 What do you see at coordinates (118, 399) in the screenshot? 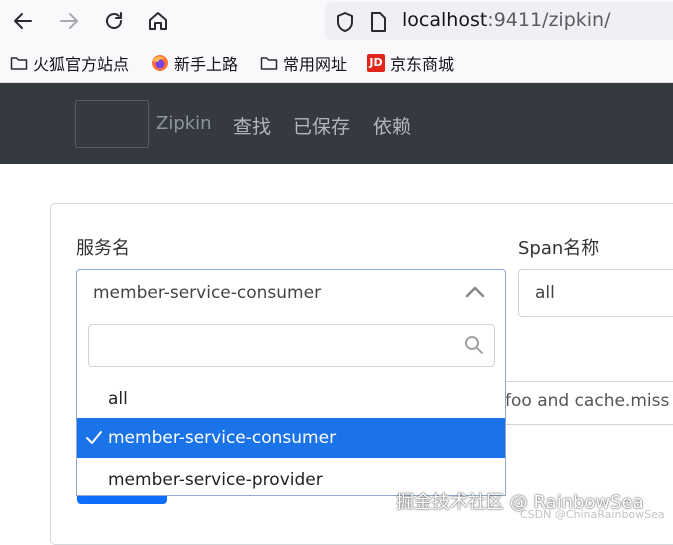
I see `option-label: all` at bounding box center [118, 399].